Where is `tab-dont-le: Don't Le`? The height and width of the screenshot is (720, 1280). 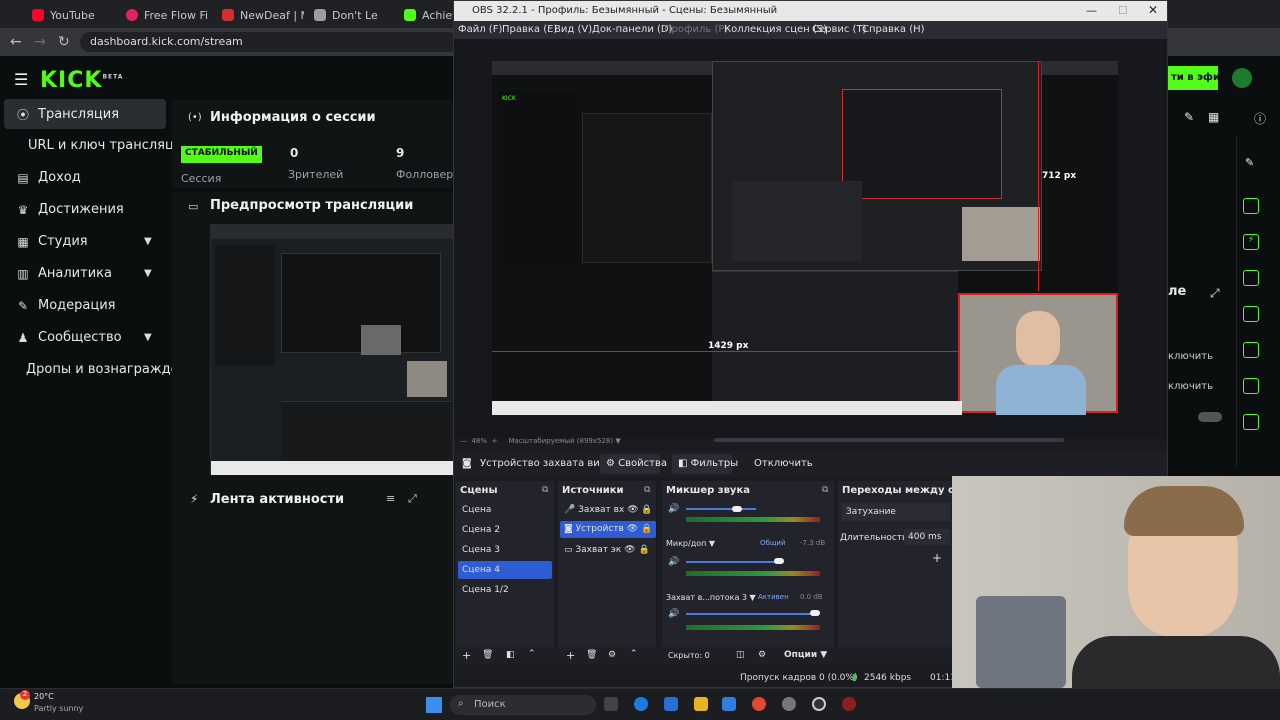
tab-dont-le: Don't Le is located at coordinates (351, 15).